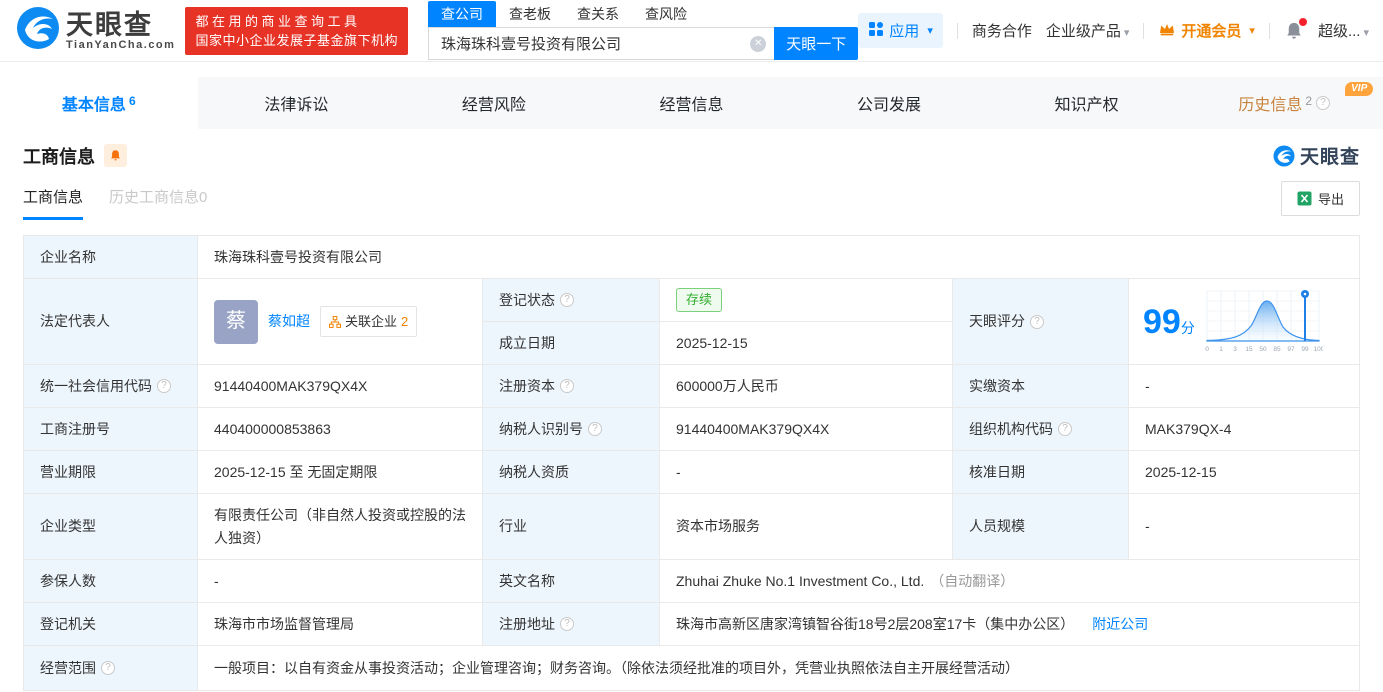  I want to click on tianyancha-logo: 天眼查 TianYanCha.com, so click(95, 30).